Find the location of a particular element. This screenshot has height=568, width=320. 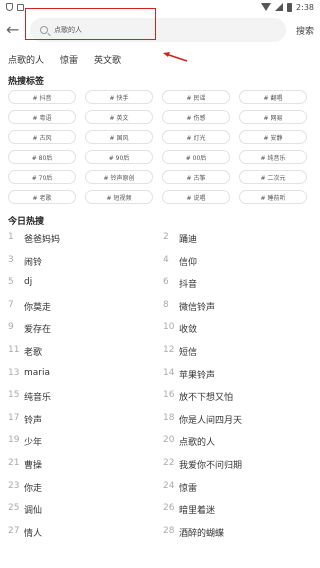

shield-icon is located at coordinates (9, 7).